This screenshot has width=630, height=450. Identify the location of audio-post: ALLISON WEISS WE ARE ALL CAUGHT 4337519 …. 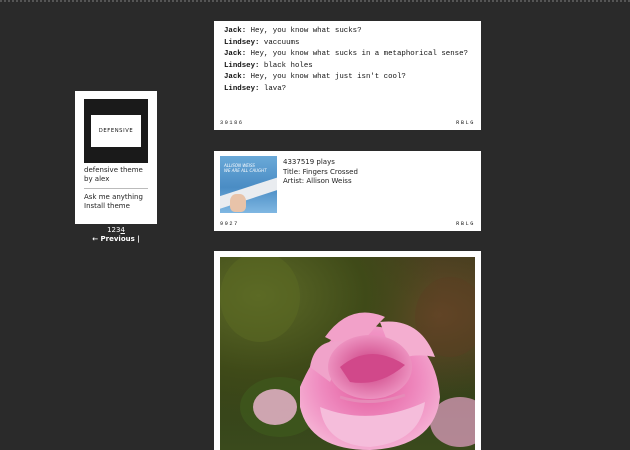
(347, 191).